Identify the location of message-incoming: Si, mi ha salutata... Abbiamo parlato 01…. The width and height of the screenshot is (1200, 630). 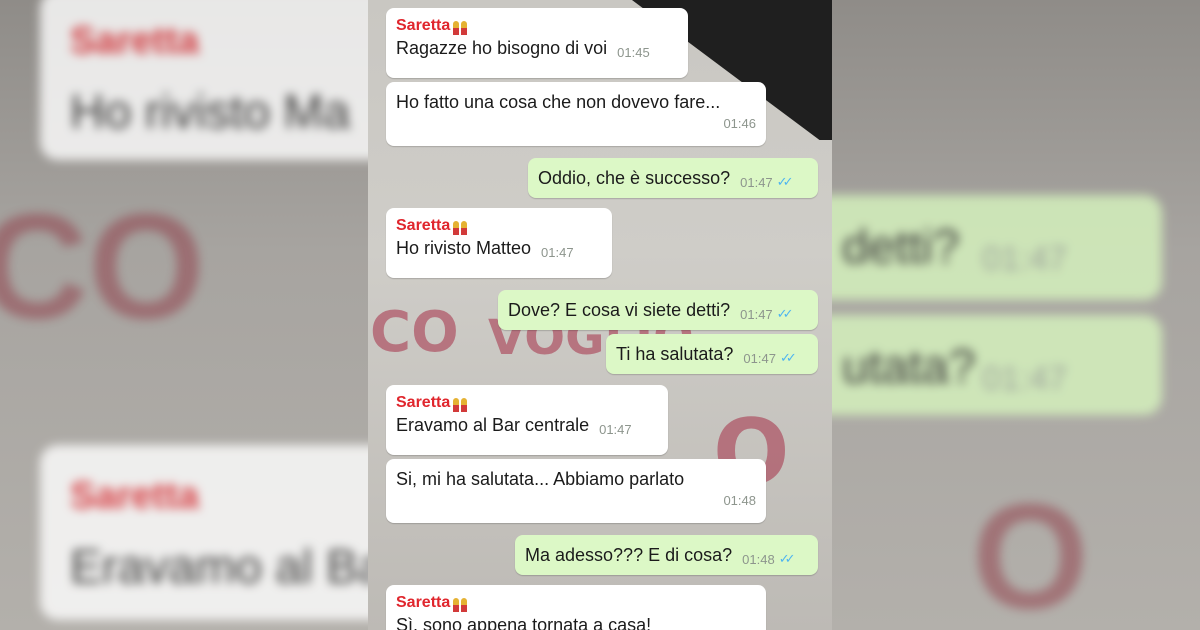
(576, 491).